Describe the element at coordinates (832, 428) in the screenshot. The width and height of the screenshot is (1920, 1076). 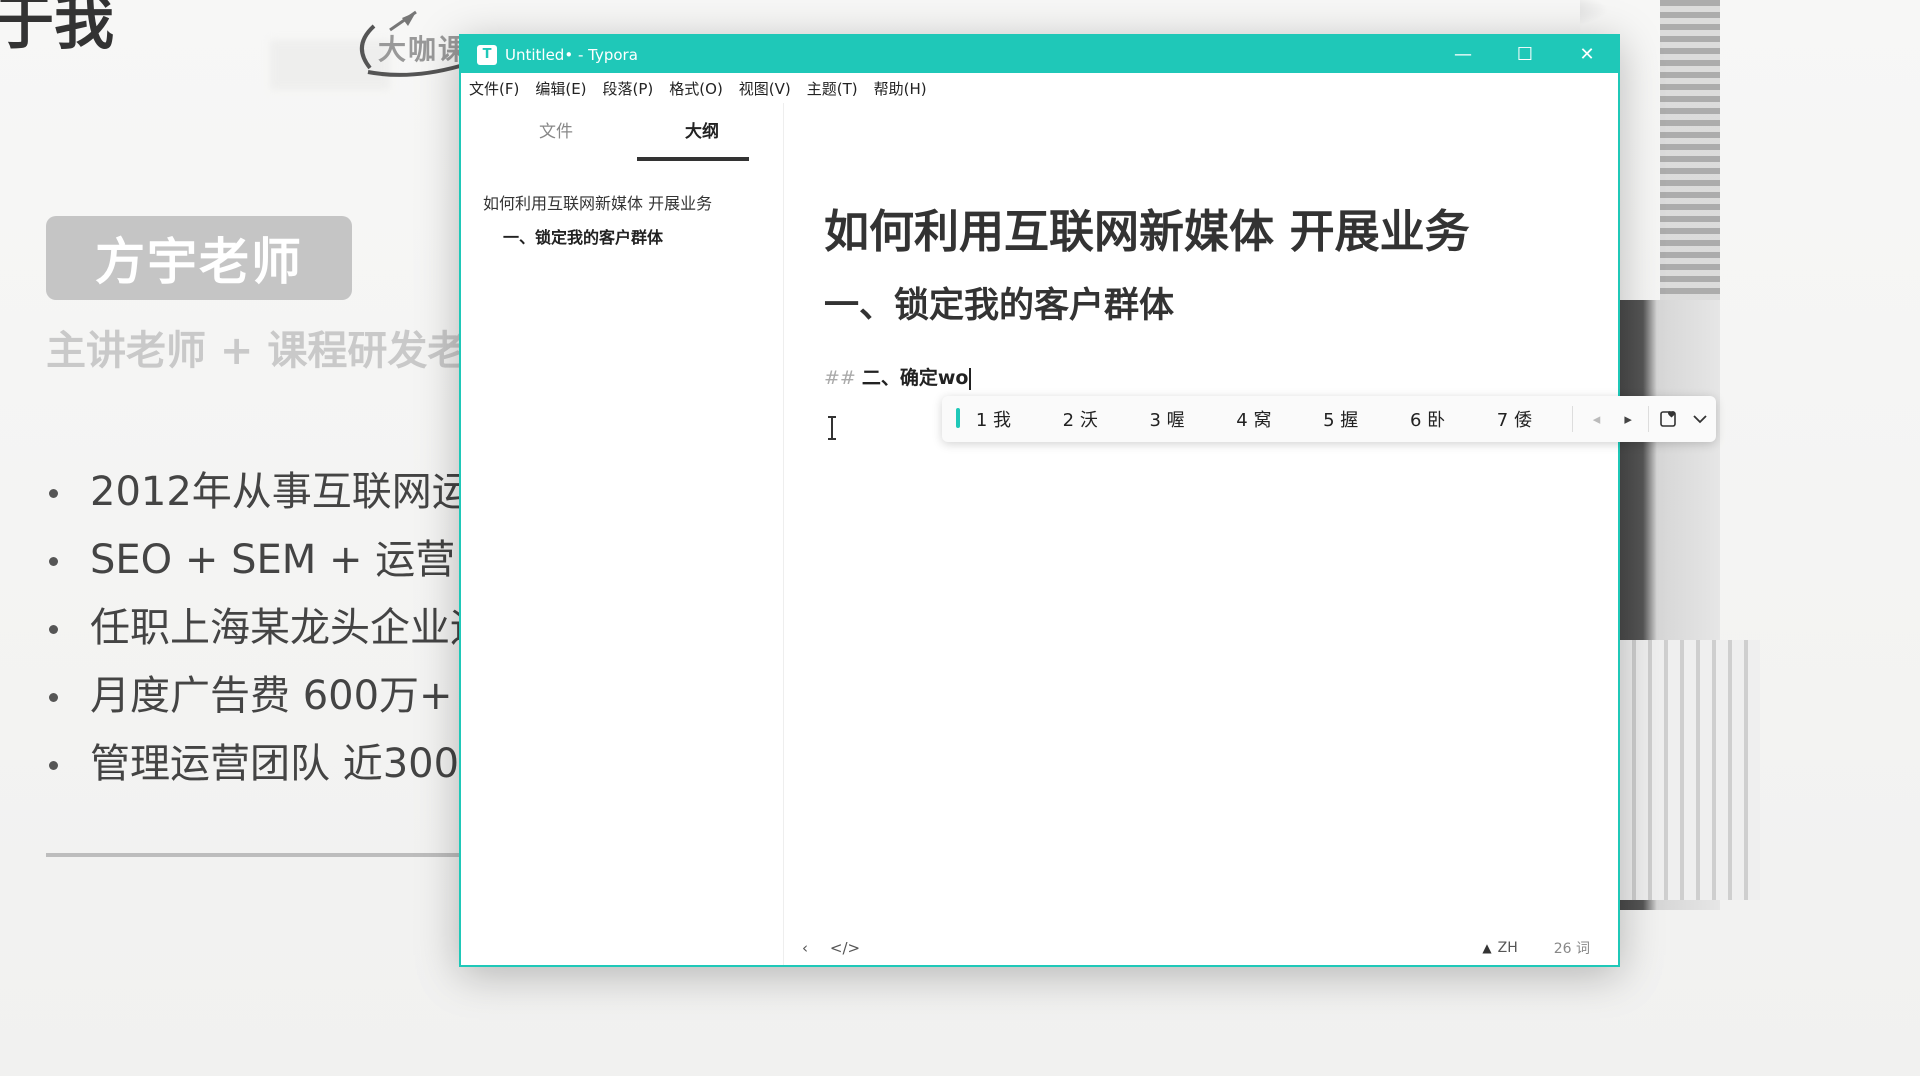
I see `ibeam-cursor-icon` at that location.